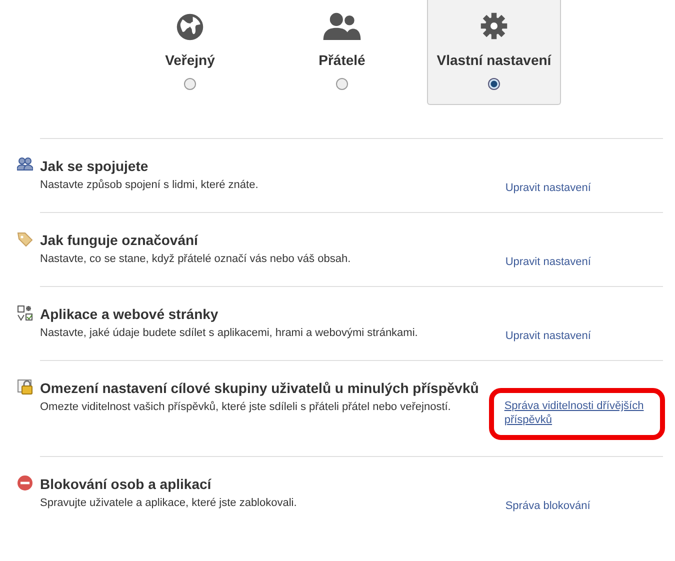  What do you see at coordinates (190, 27) in the screenshot?
I see `globe-icon` at bounding box center [190, 27].